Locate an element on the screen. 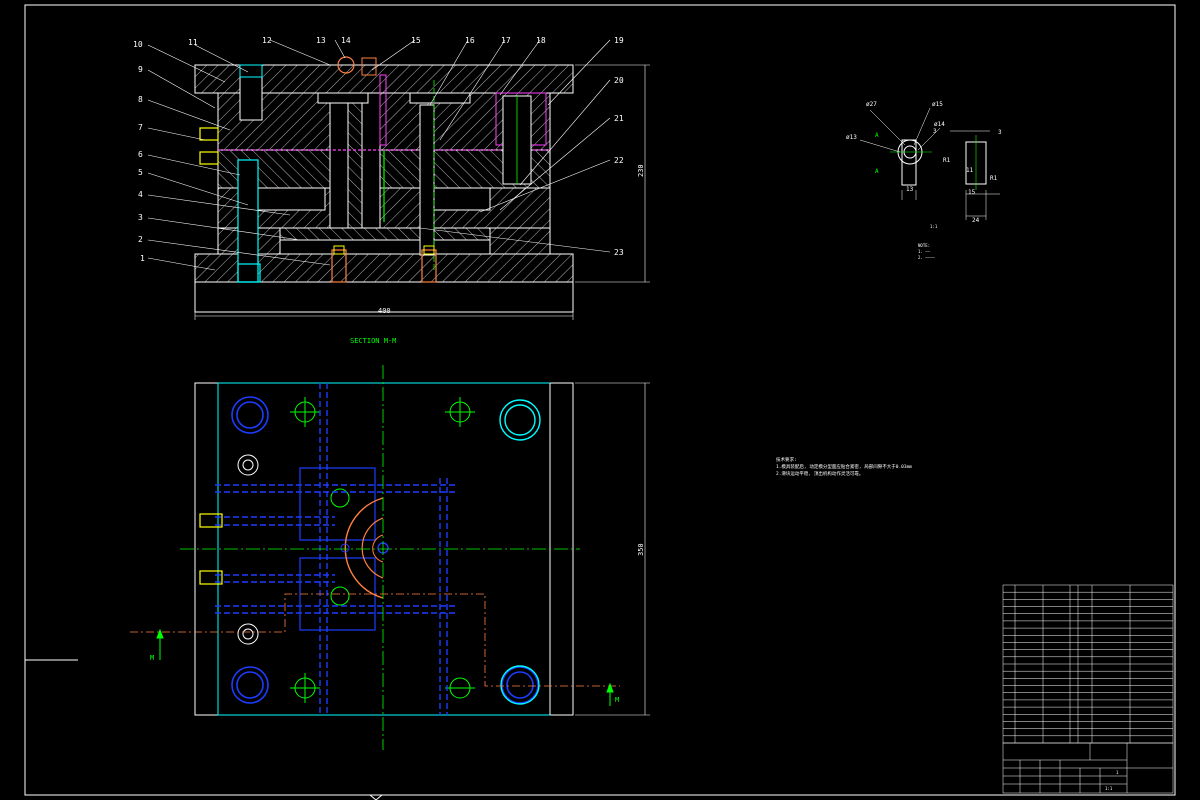 This screenshot has width=1200, height=800. section-mark-right: M is located at coordinates (617, 700).